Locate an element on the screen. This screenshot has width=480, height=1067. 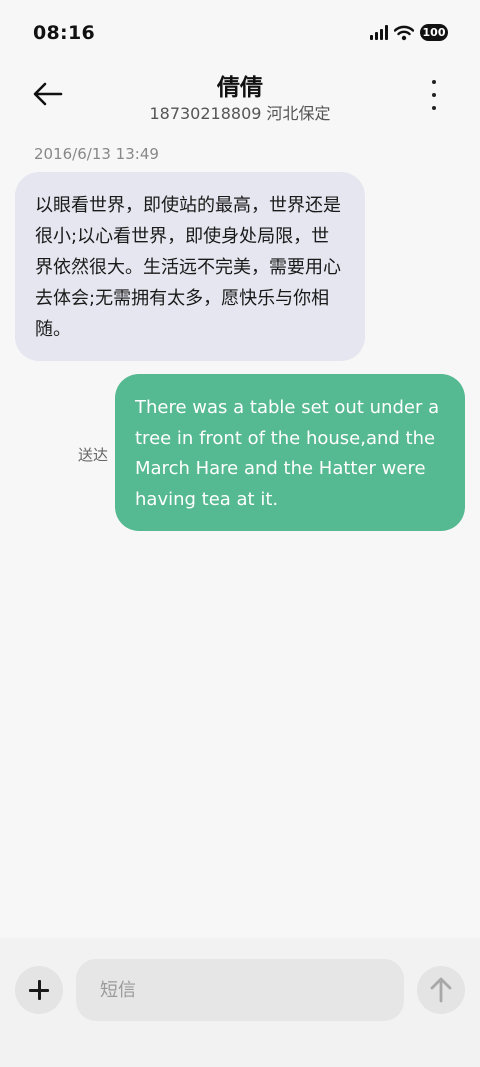
status-bar: 08:16 100 is located at coordinates (240, 33).